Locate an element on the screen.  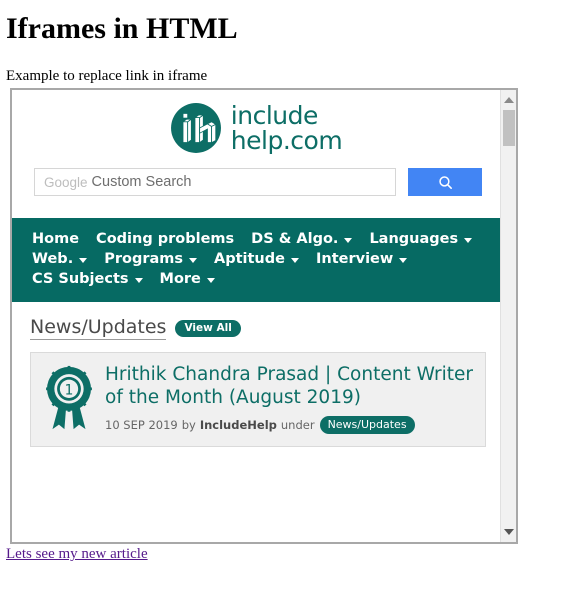
page-title: Iframes in HTML is located at coordinates (122, 28).